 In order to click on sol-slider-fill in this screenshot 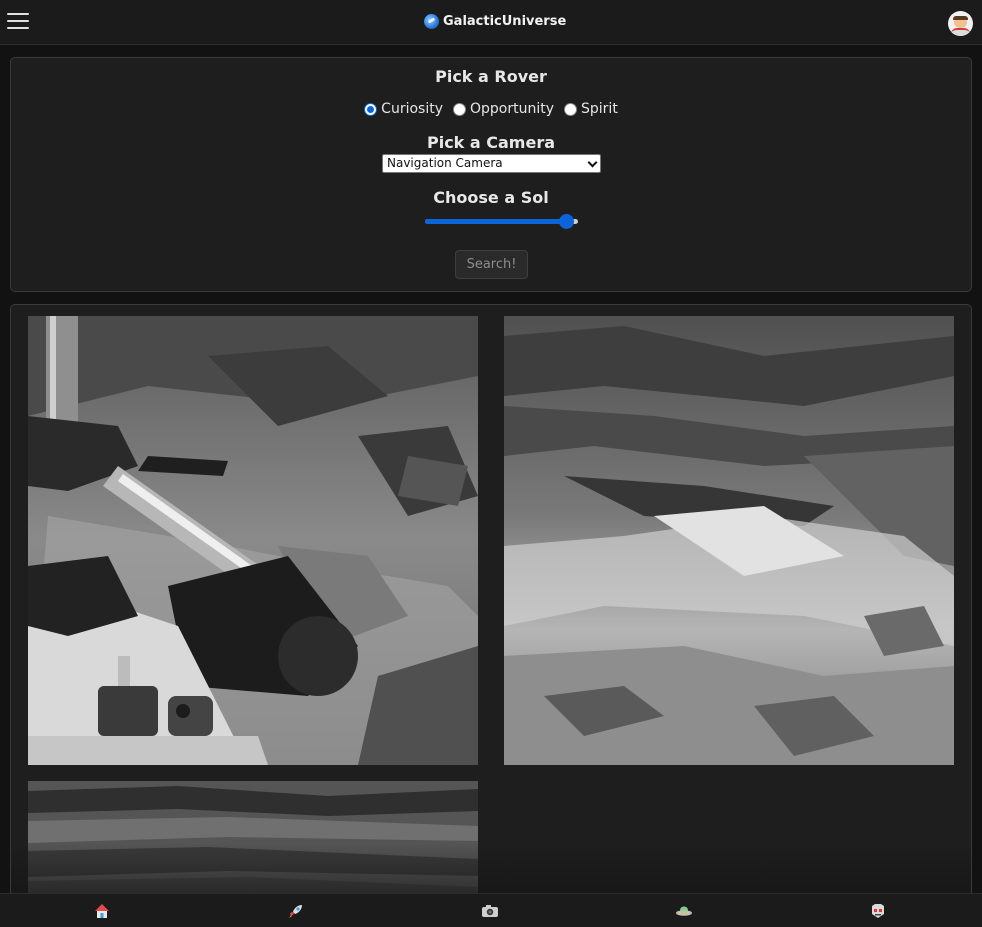, I will do `click(496, 221)`.